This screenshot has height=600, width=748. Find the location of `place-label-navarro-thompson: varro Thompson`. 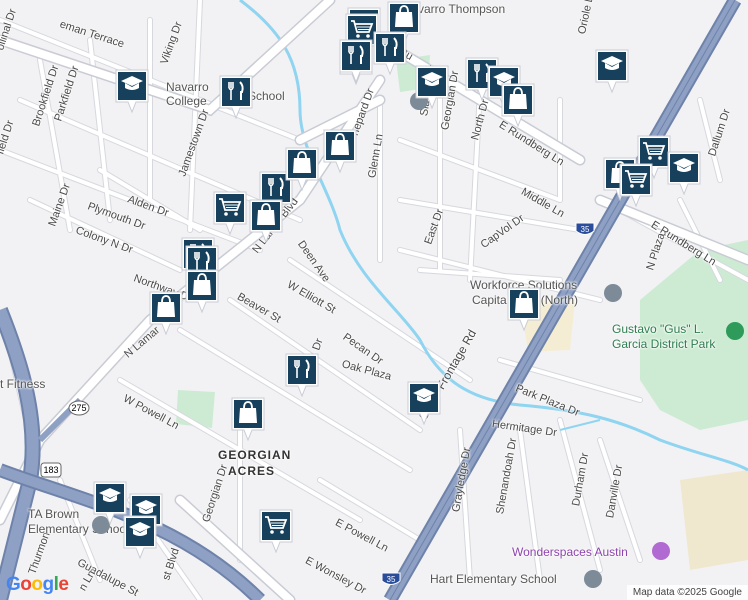

place-label-navarro-thompson: varro Thompson is located at coordinates (461, 9).